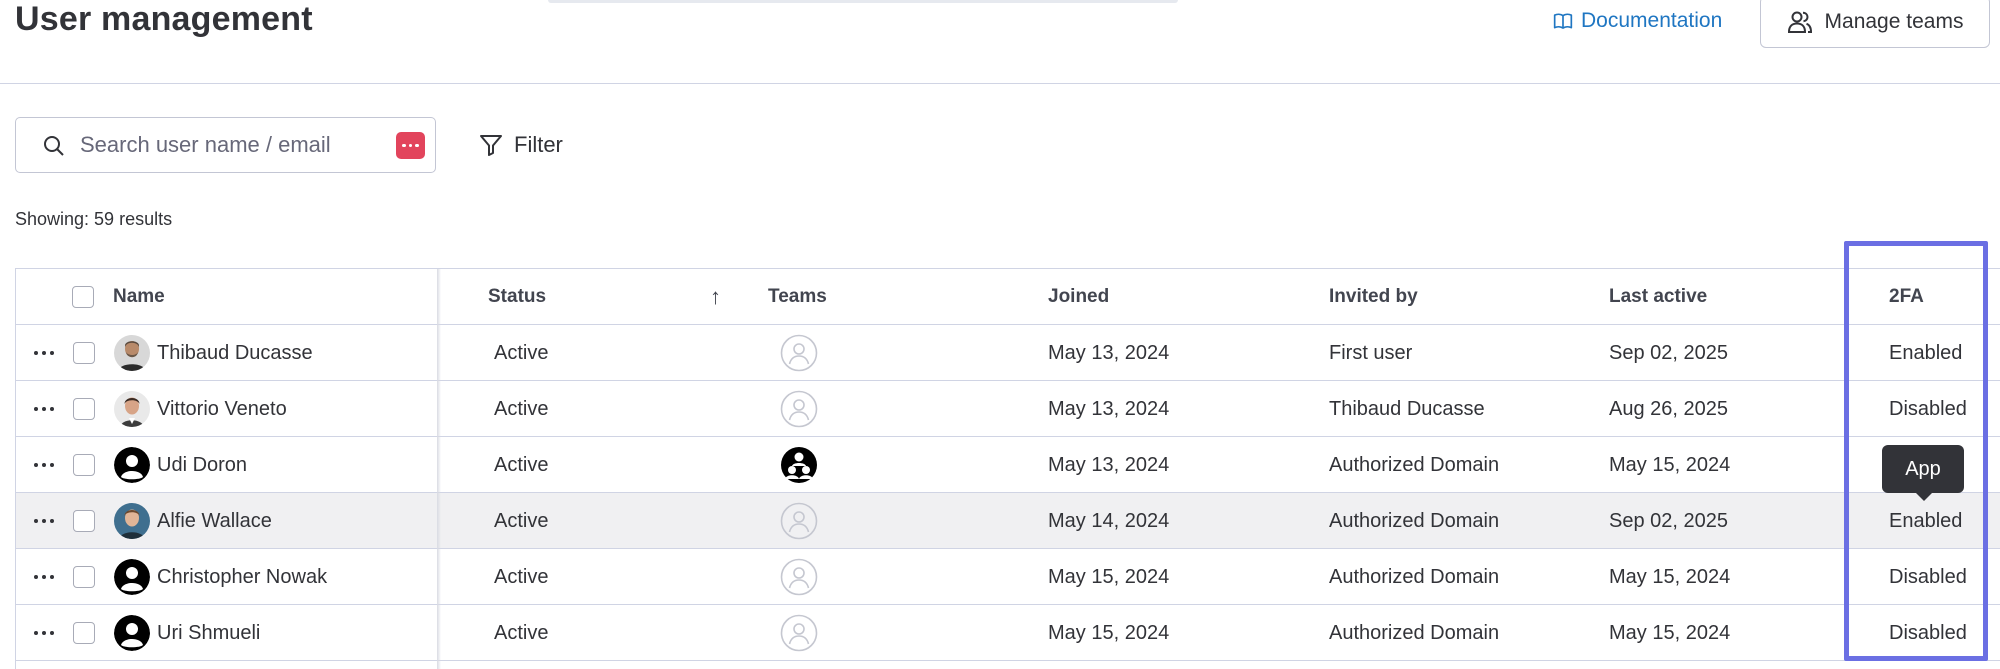 The height and width of the screenshot is (669, 2000). Describe the element at coordinates (1563, 21) in the screenshot. I see `book-icon` at that location.